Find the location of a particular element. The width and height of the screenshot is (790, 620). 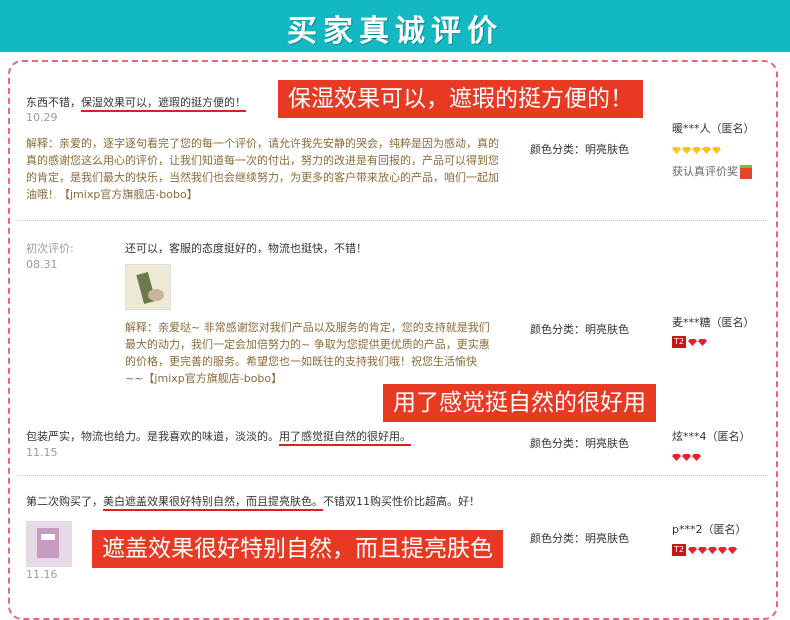

review-1-award: 获认真评价奖 is located at coordinates (712, 171).